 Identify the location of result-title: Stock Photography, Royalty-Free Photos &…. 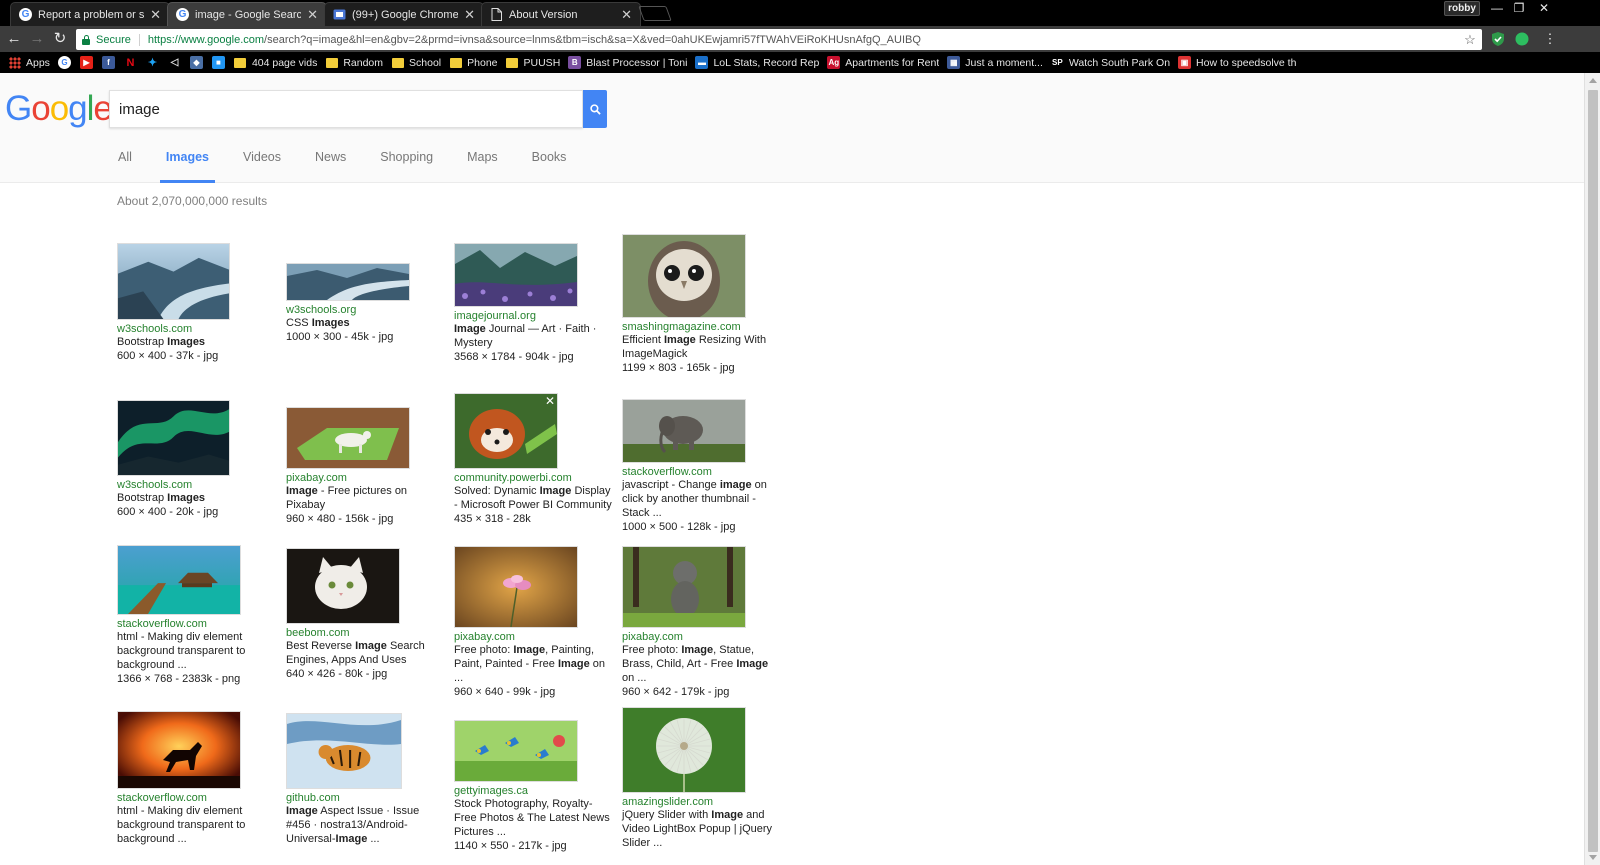
(534, 818).